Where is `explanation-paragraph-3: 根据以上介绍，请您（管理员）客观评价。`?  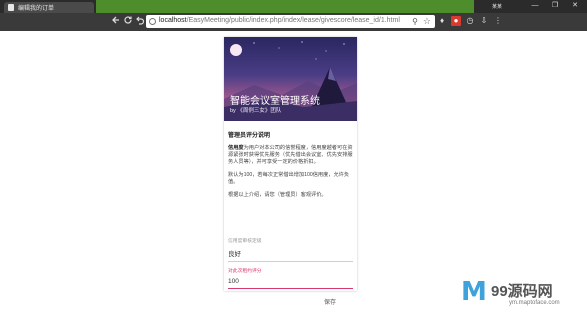
explanation-paragraph-3: 根据以上介绍，请您（管理员）客观评价。 is located at coordinates (277, 195).